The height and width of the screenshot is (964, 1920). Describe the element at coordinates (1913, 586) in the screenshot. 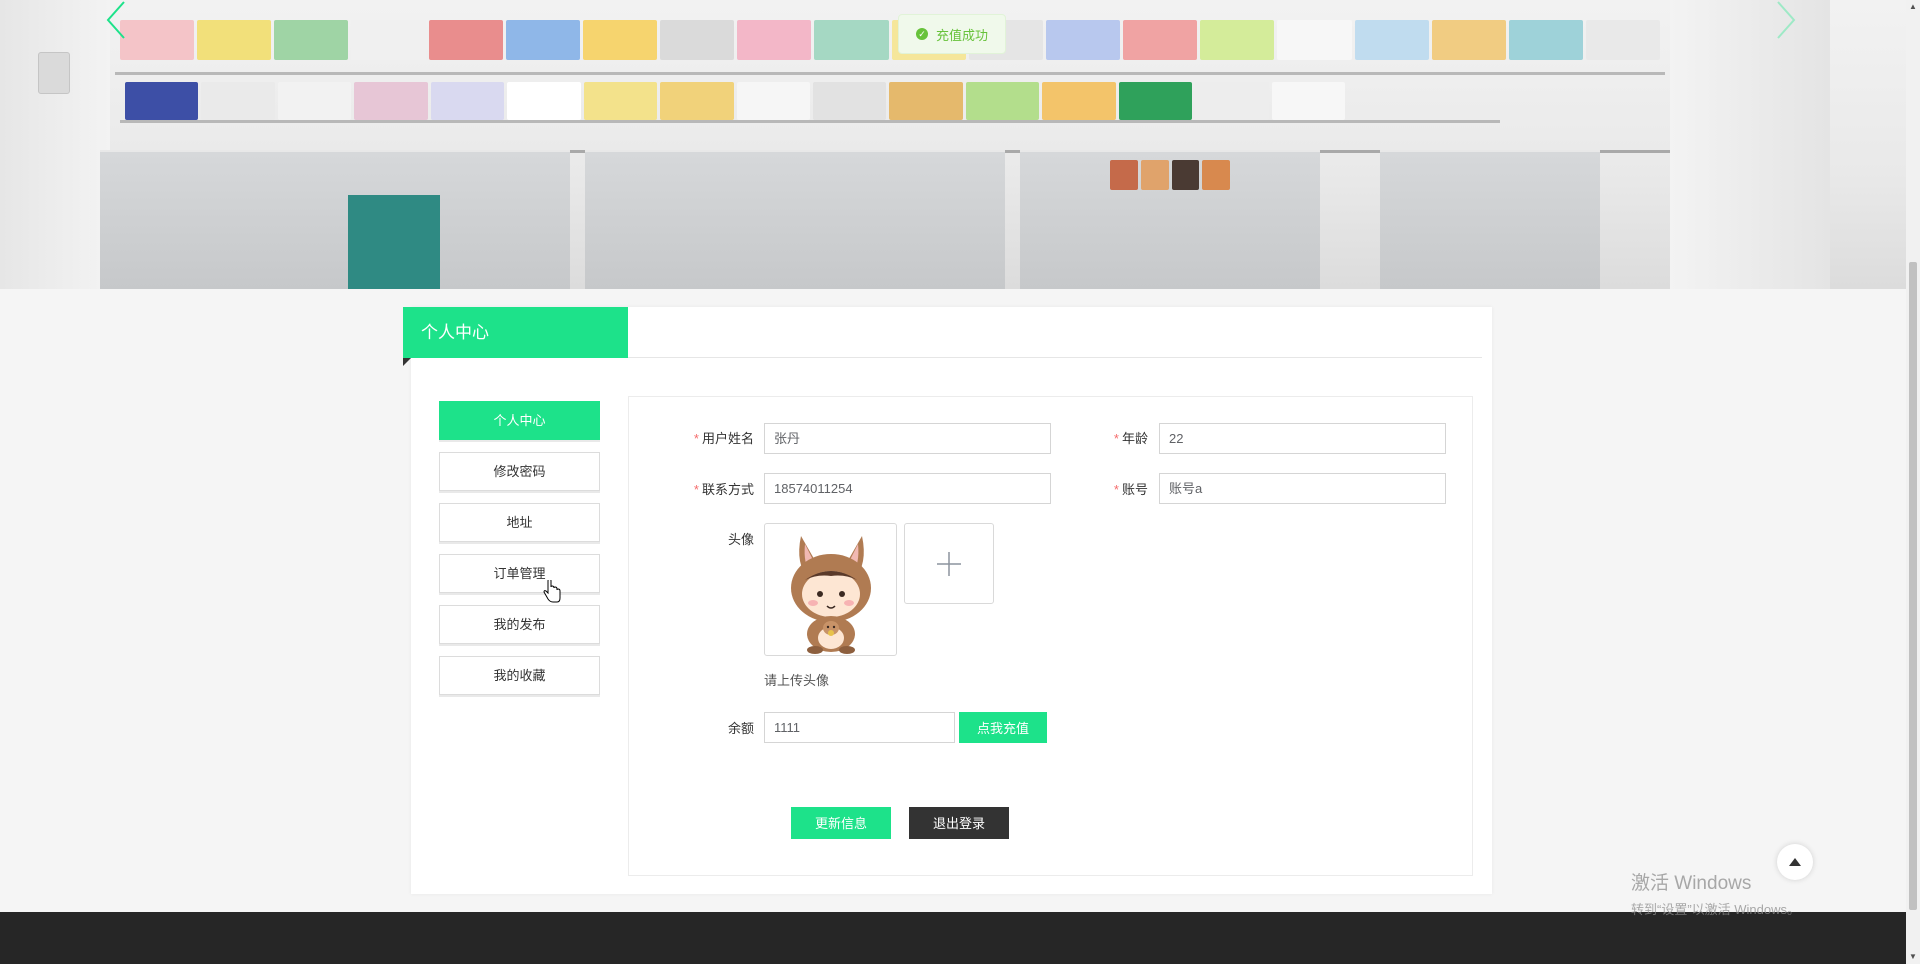

I see `scrollbar-thumb` at that location.